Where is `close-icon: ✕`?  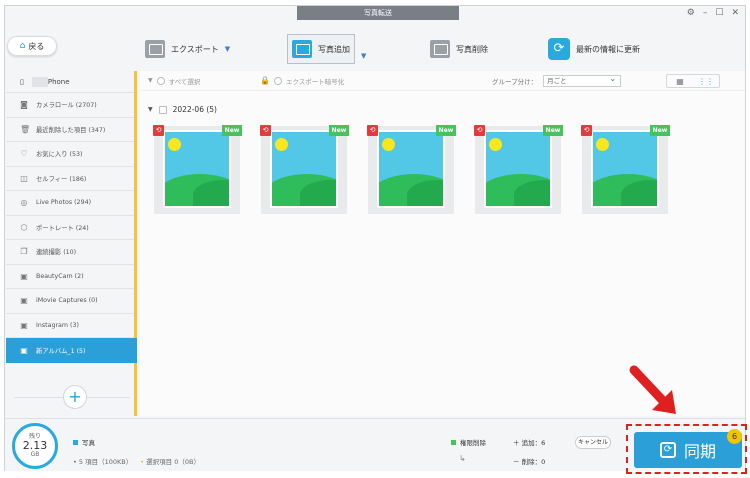
close-icon: ✕ is located at coordinates (735, 13).